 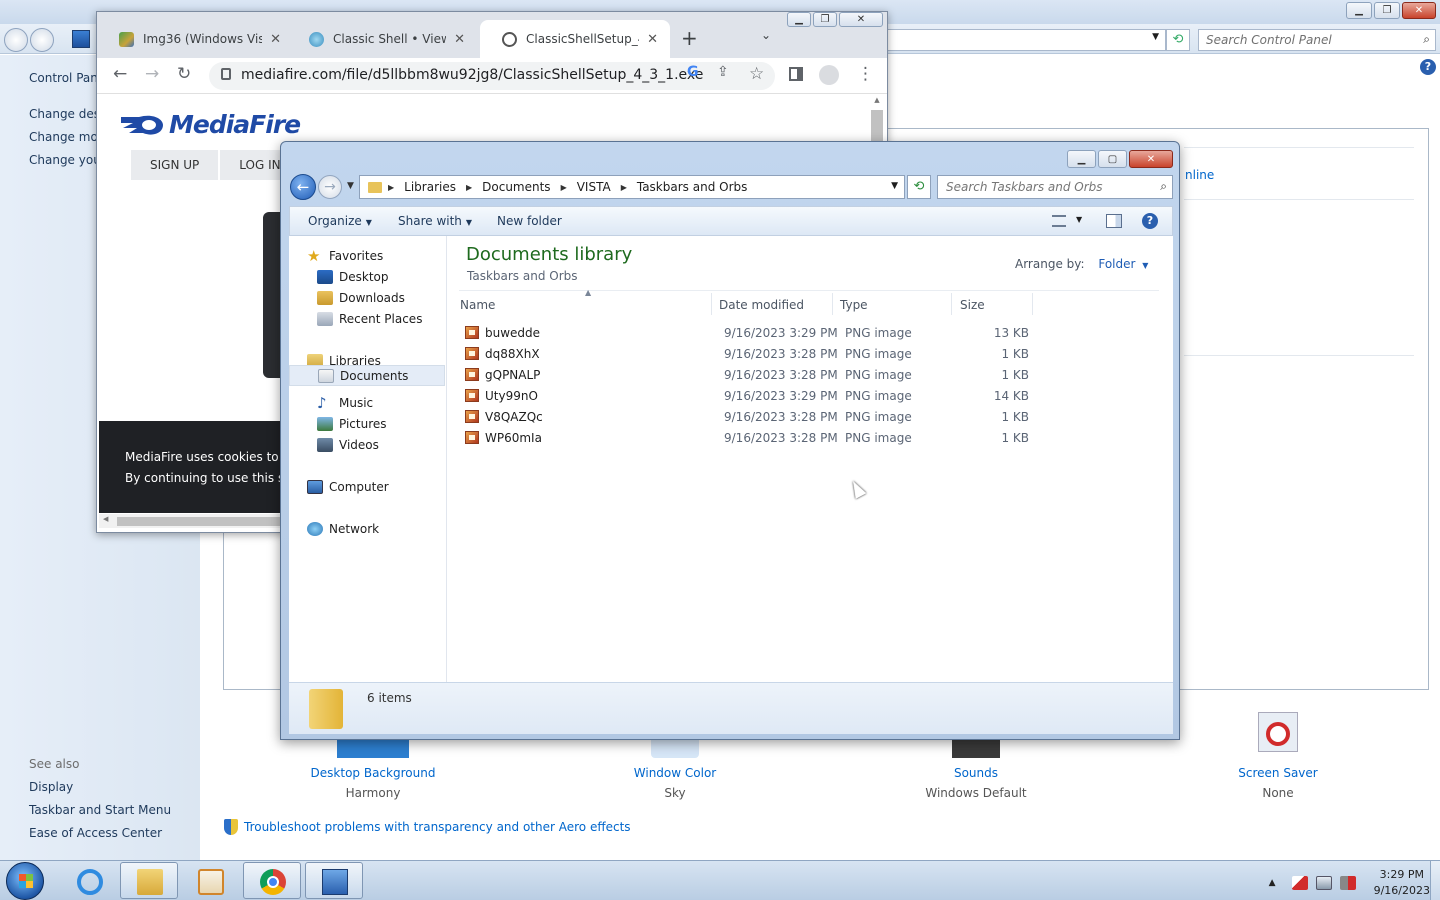 I want to click on network-tray-icon, so click(x=1323, y=883).